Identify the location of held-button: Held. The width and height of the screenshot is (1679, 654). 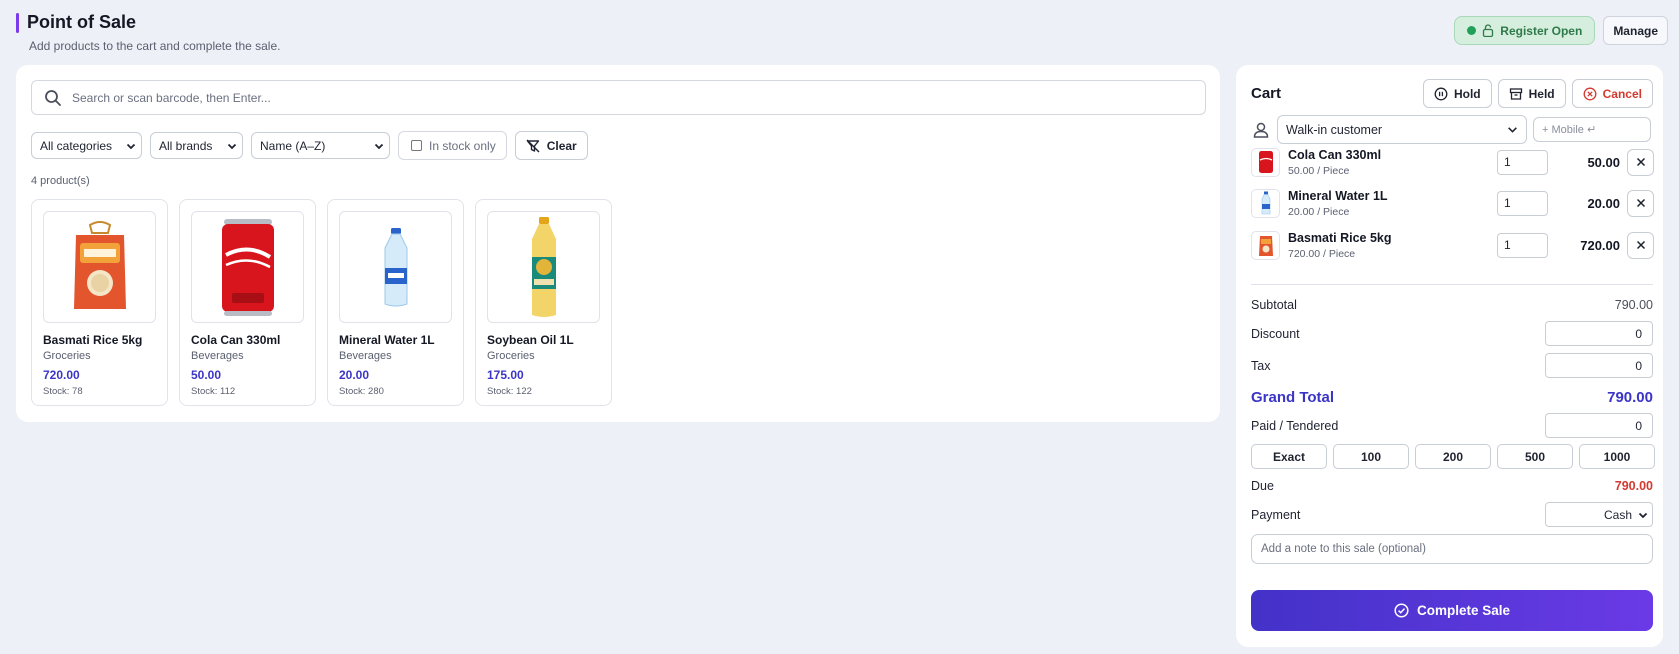
(1531, 93).